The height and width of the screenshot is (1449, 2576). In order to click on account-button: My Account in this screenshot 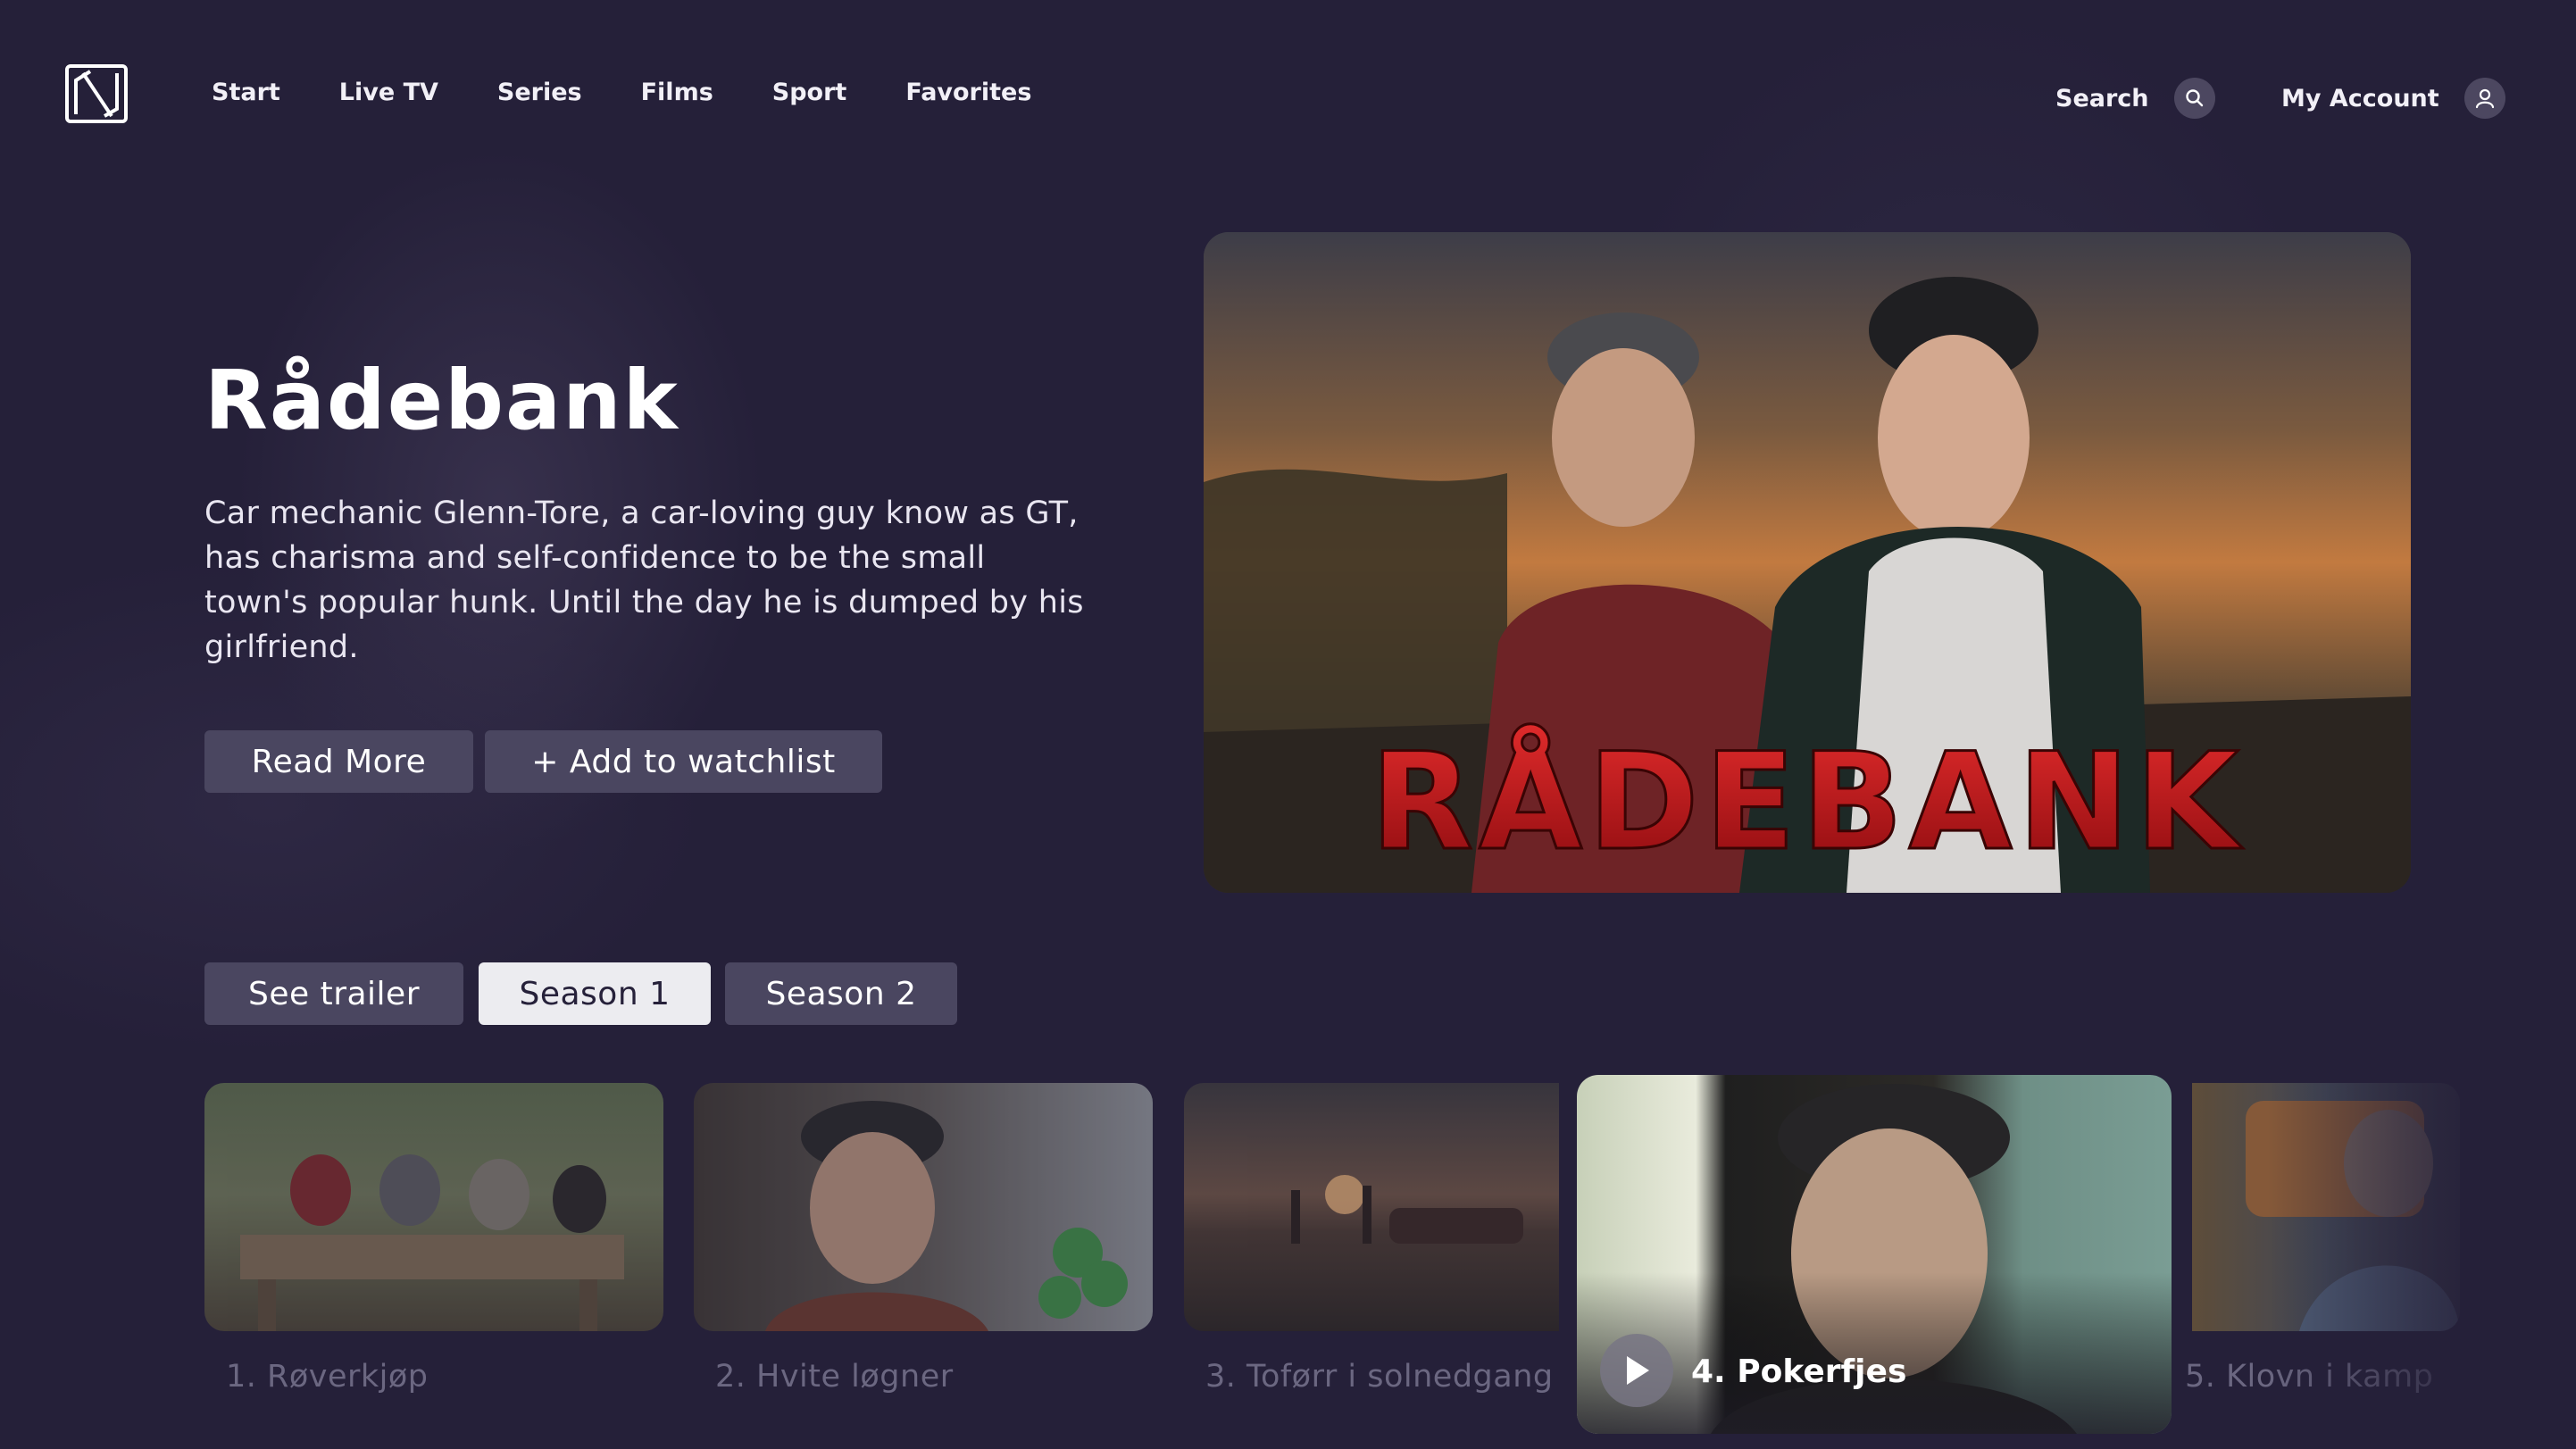, I will do `click(2393, 98)`.